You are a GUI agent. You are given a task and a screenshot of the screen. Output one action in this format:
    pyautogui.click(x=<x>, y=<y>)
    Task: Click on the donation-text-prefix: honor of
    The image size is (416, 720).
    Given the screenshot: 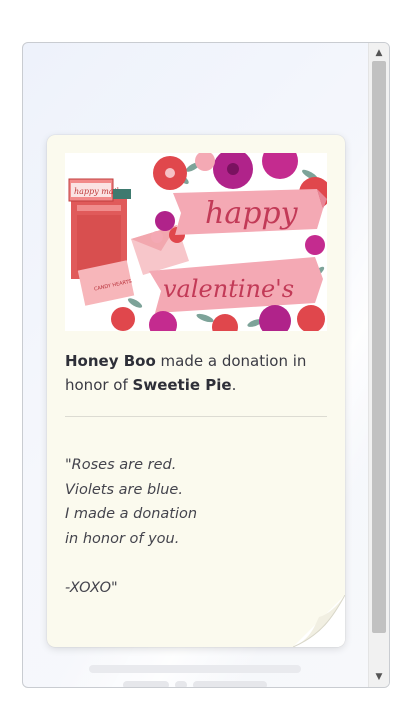 What is the action you would take?
    pyautogui.click(x=99, y=385)
    